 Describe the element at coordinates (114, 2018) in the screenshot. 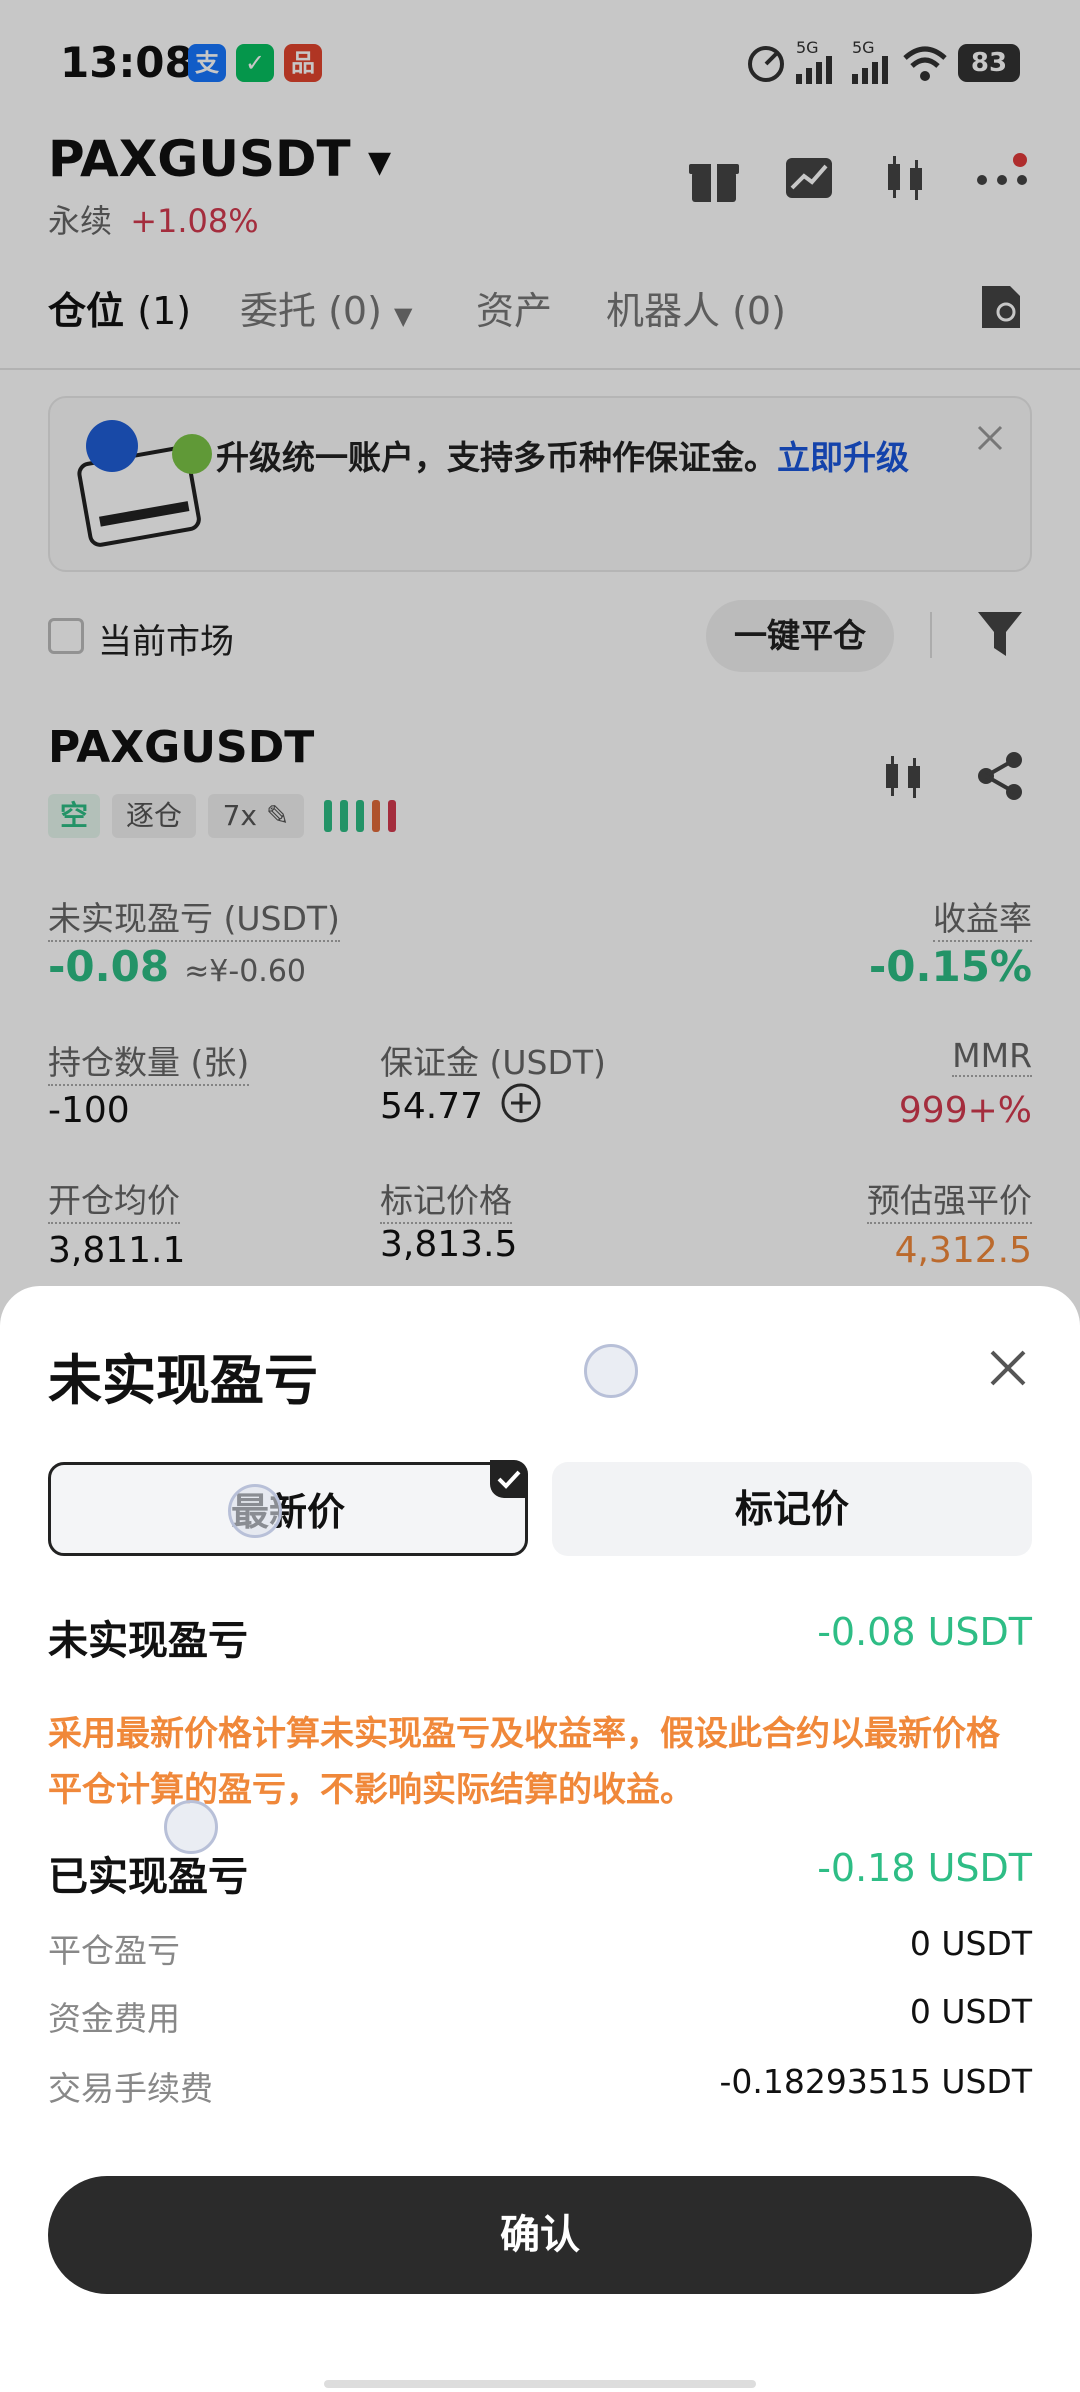

I see `funding-fee-label: 资金费用` at that location.